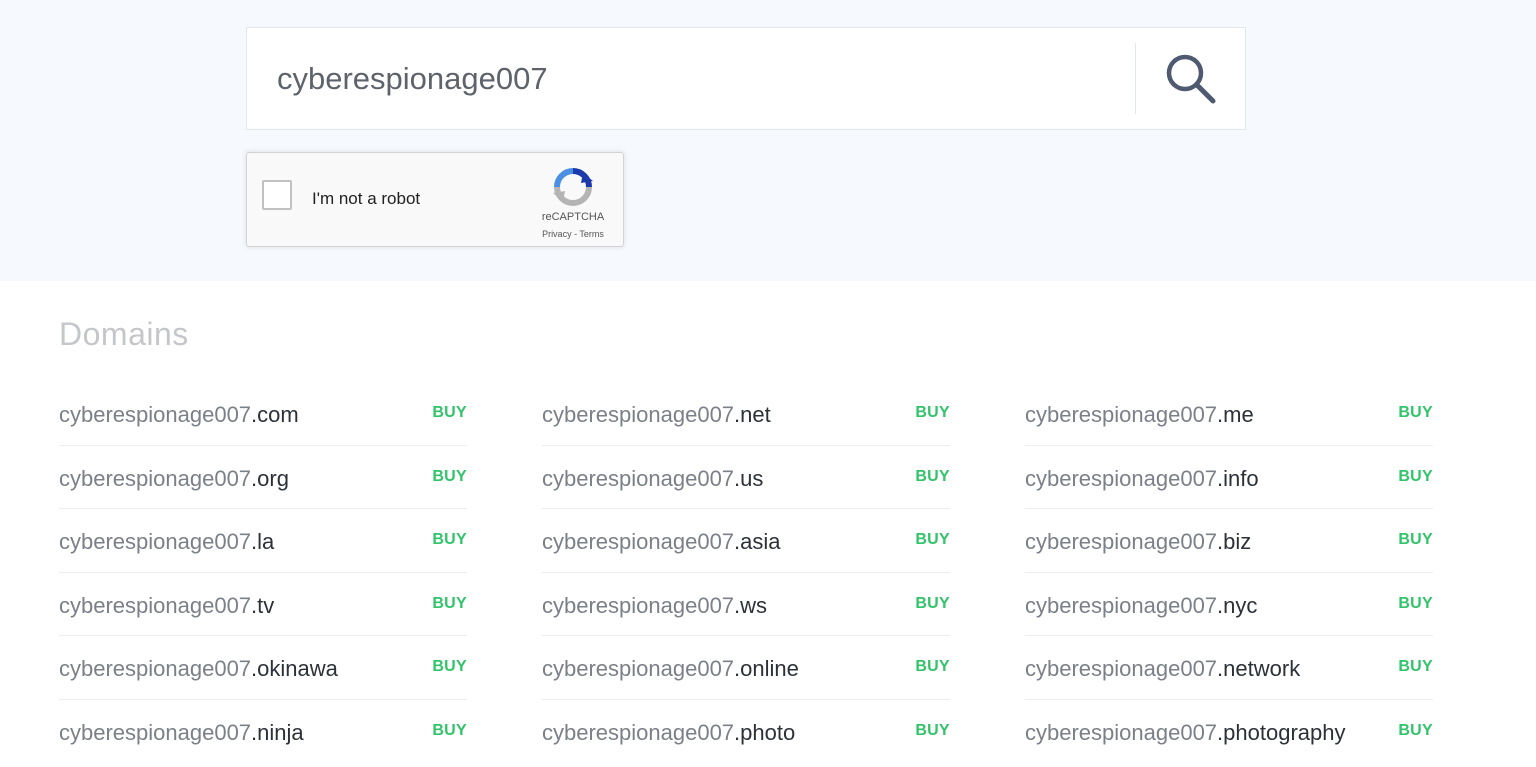  Describe the element at coordinates (270, 478) in the screenshot. I see `domain-tld: .org` at that location.